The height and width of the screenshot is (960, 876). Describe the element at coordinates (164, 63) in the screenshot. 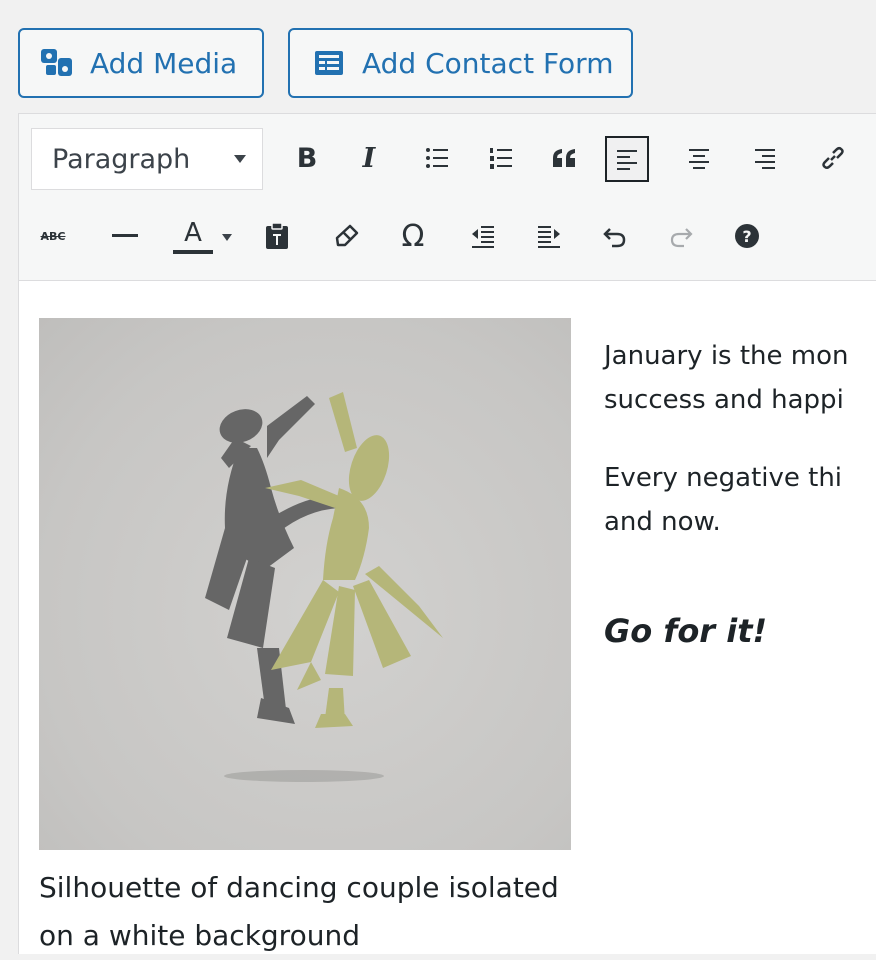

I see `add-media-label: Add Media` at that location.